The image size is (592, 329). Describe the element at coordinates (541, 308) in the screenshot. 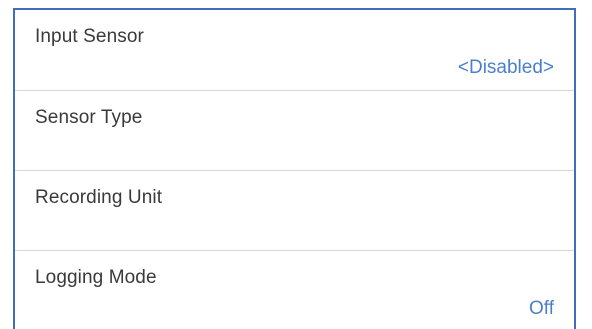

I see `setting-value-logging-mode: Off` at that location.